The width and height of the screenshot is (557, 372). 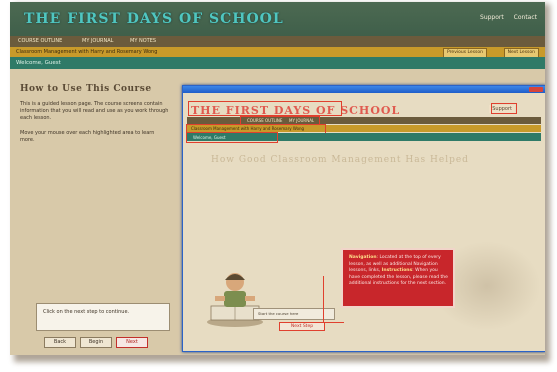 I want to click on window-close-button, so click(x=536, y=89).